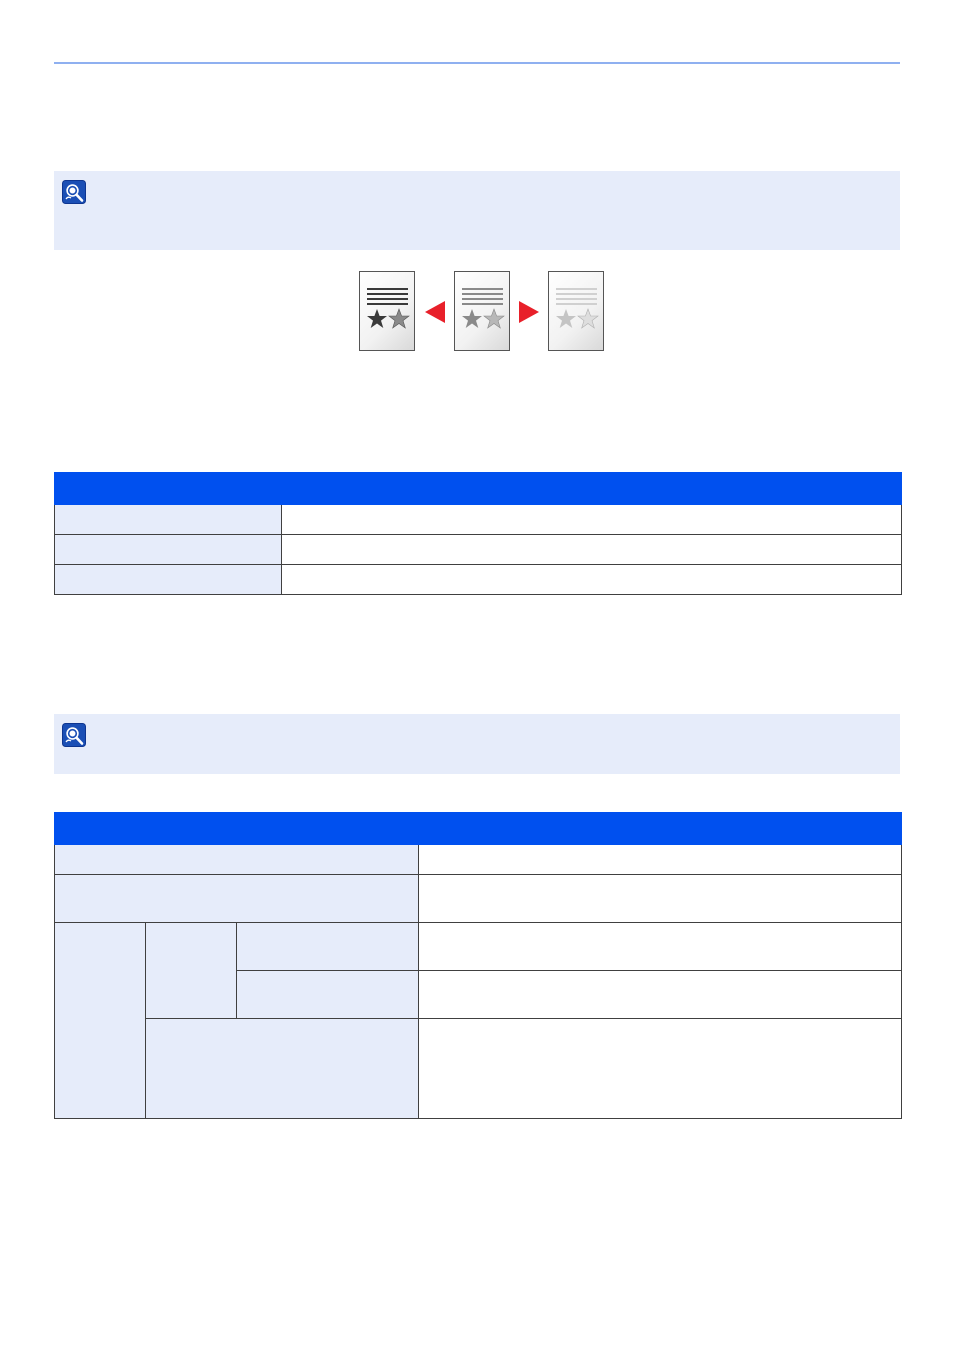  I want to click on top-rule, so click(477, 63).